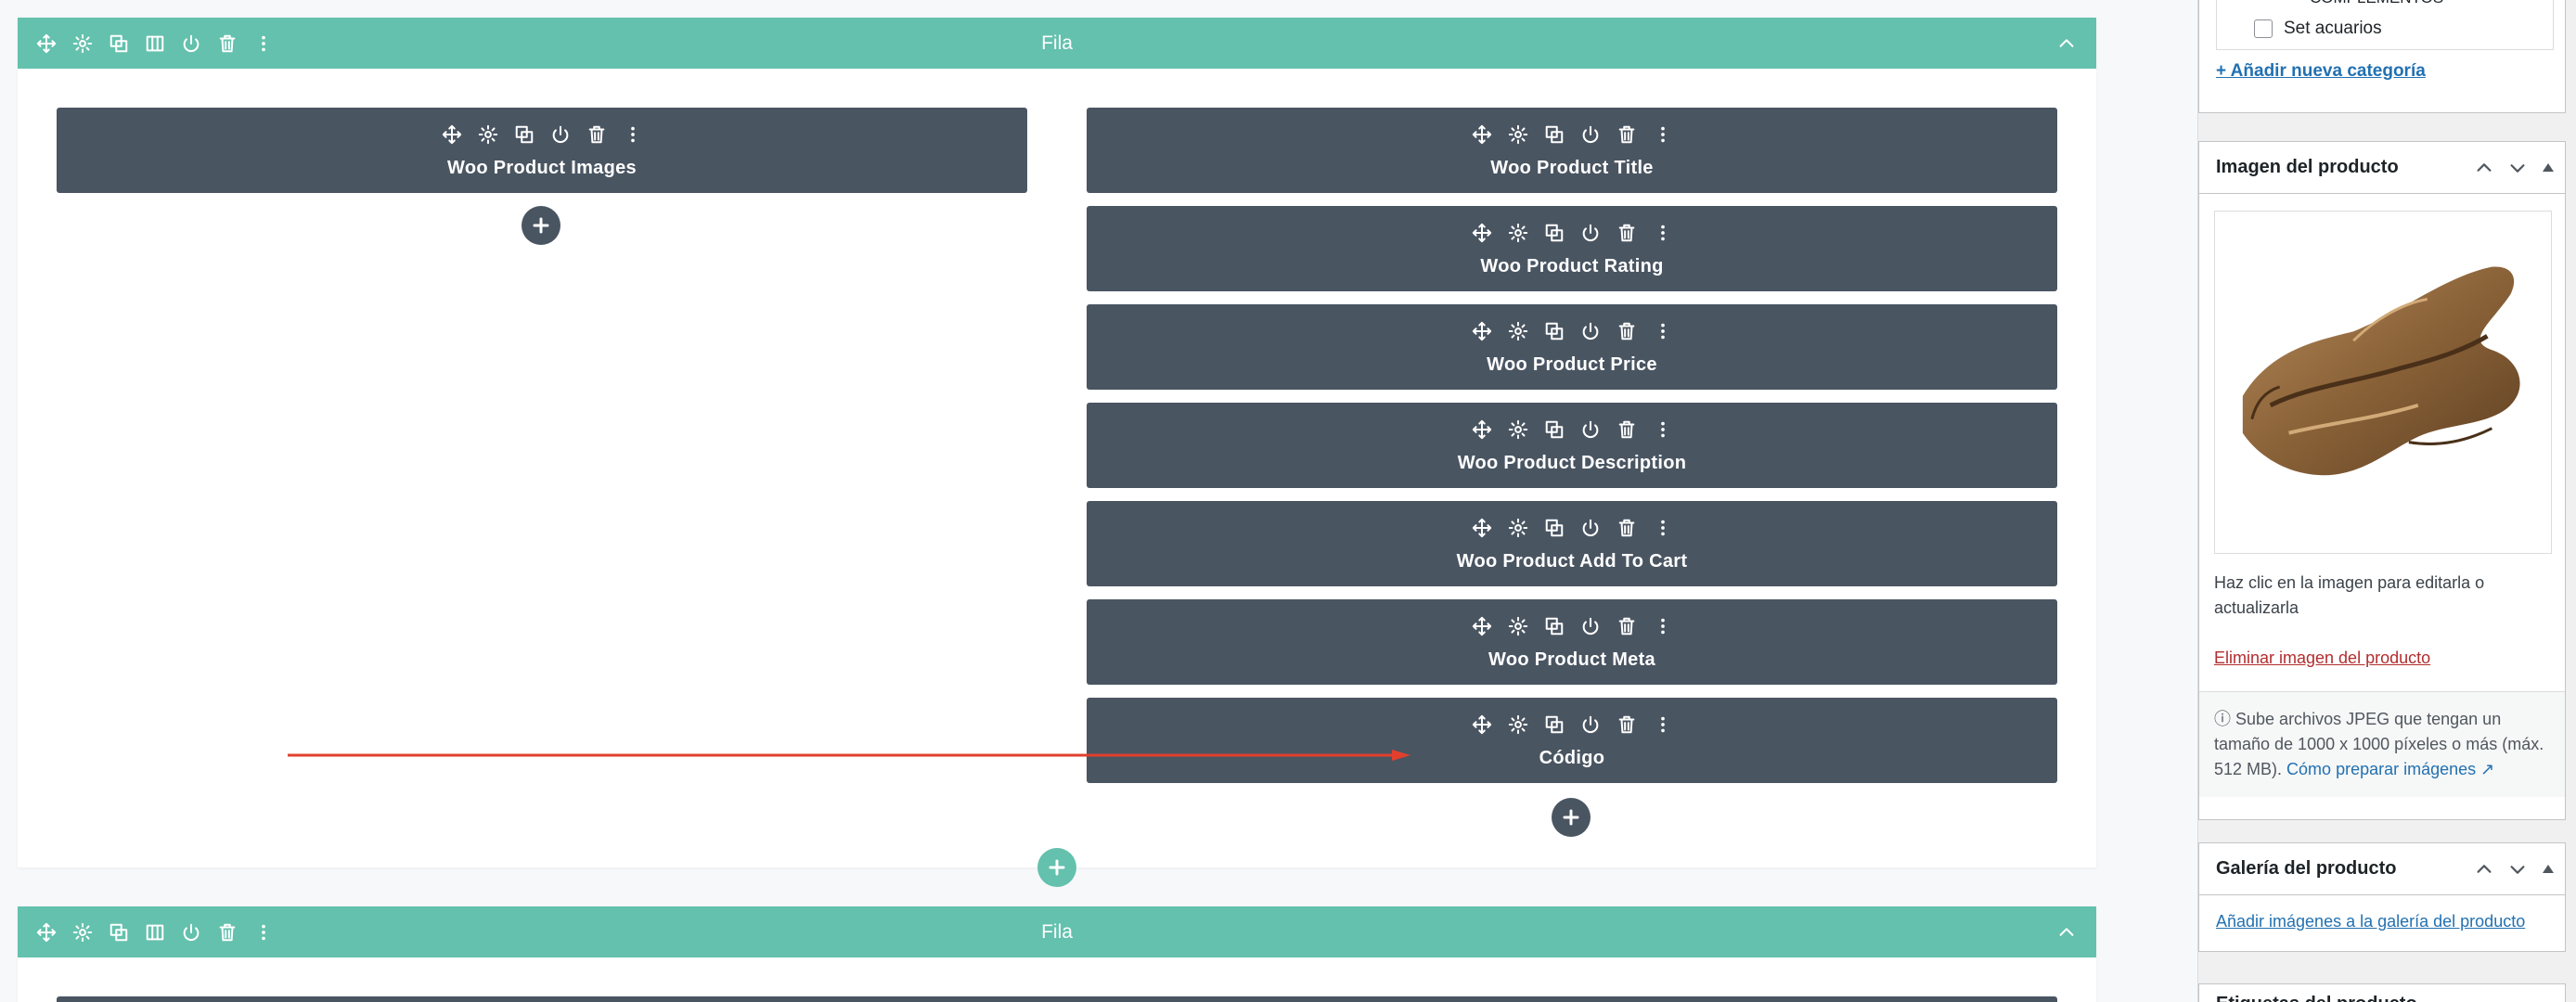 The image size is (2576, 1002). I want to click on product-image, so click(2383, 383).